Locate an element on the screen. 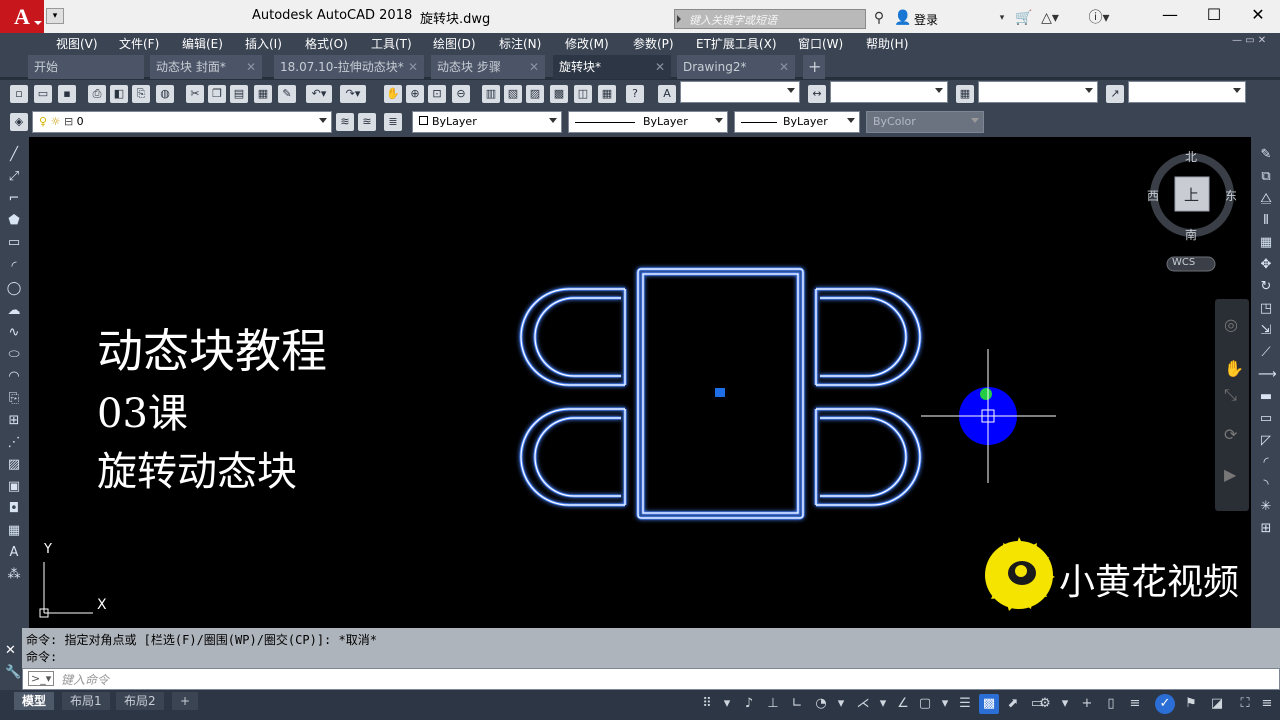 This screenshot has height=720, width=1280. circle-icon: ◯ is located at coordinates (14, 289).